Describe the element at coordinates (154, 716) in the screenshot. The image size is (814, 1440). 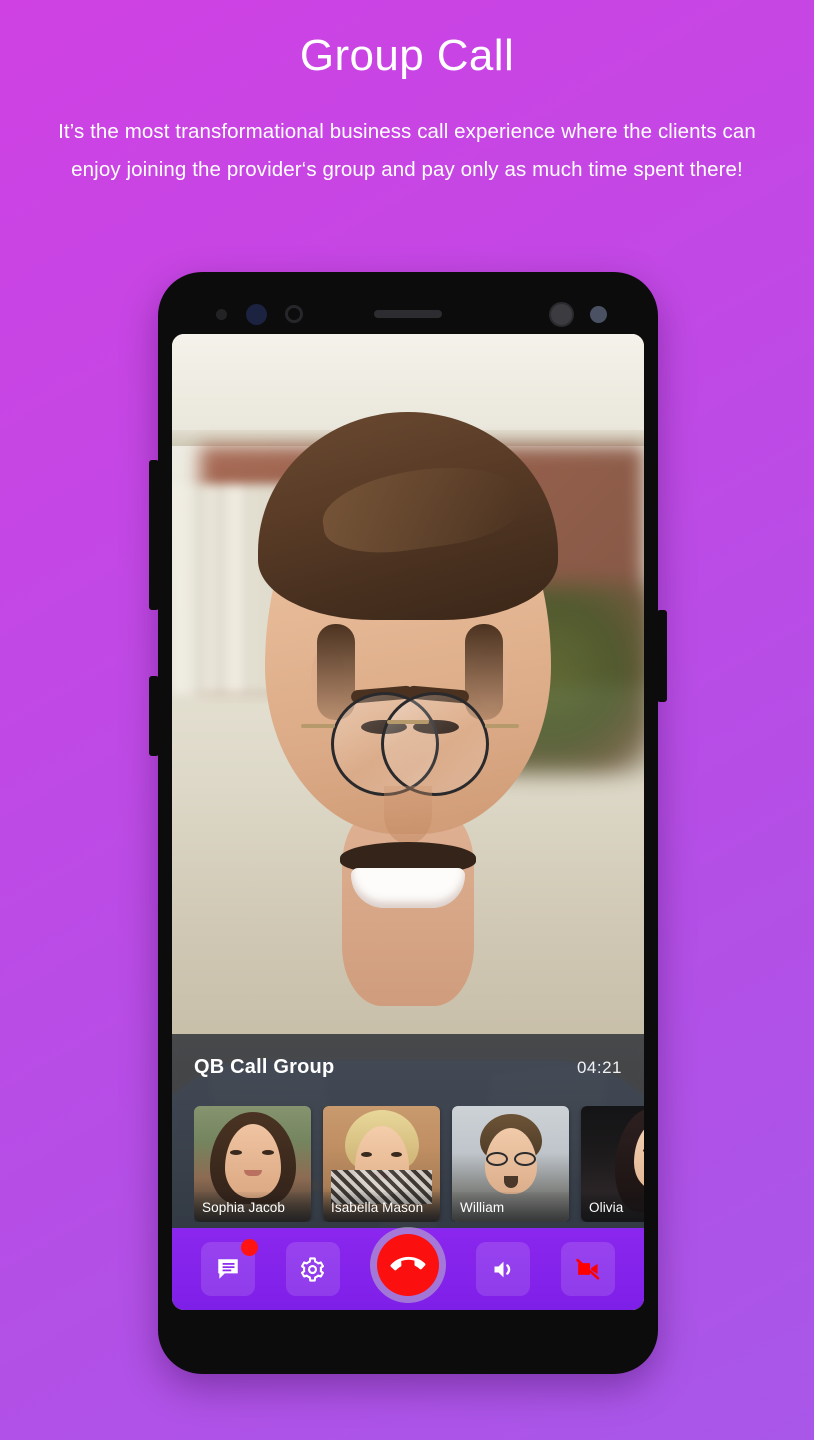
I see `power-button` at that location.